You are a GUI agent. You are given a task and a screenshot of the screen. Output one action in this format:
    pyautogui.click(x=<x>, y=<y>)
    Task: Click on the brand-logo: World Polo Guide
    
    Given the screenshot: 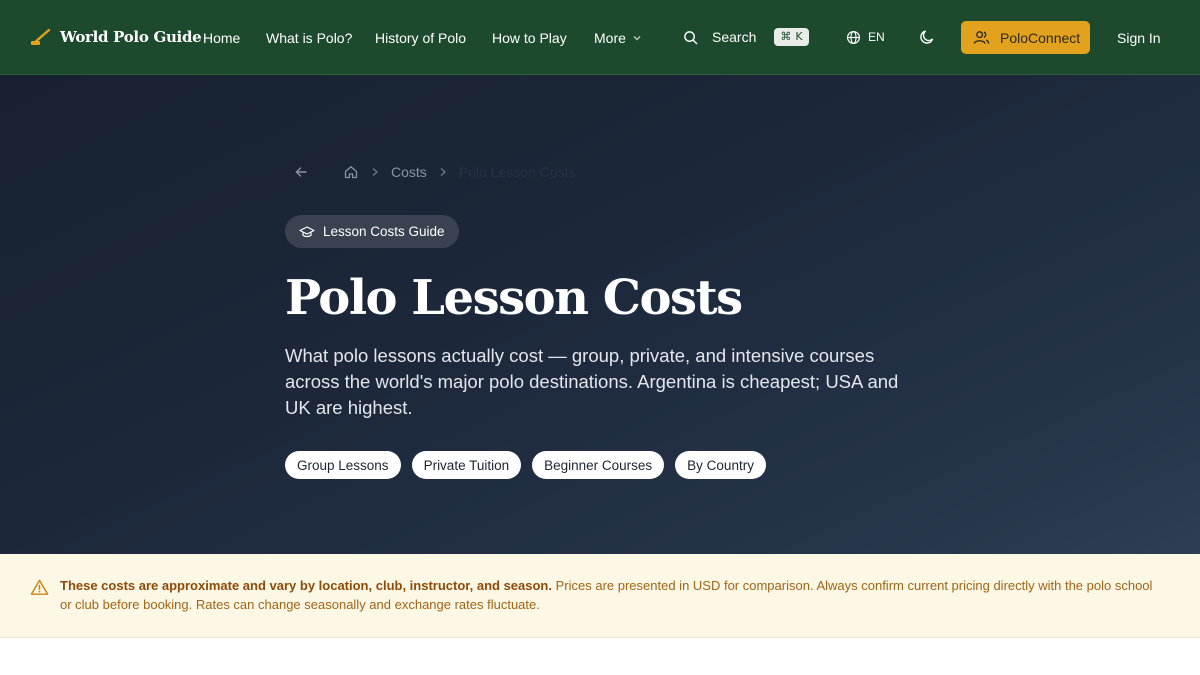 What is the action you would take?
    pyautogui.click(x=116, y=37)
    